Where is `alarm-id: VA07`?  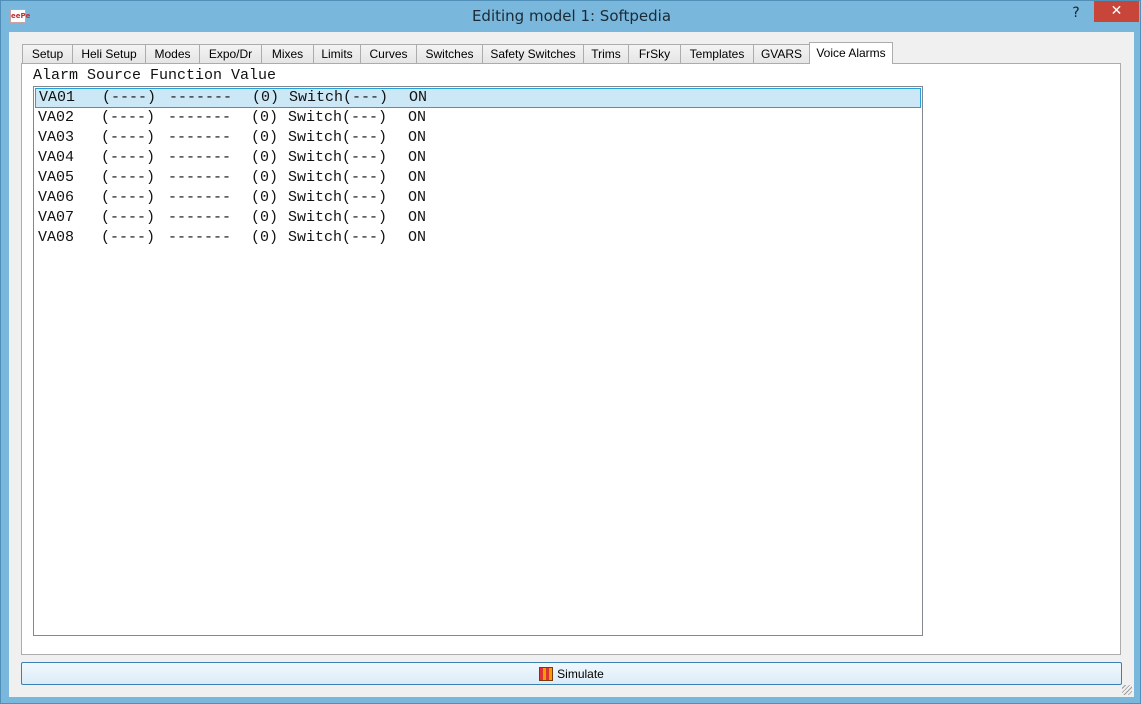 alarm-id: VA07 is located at coordinates (56, 217).